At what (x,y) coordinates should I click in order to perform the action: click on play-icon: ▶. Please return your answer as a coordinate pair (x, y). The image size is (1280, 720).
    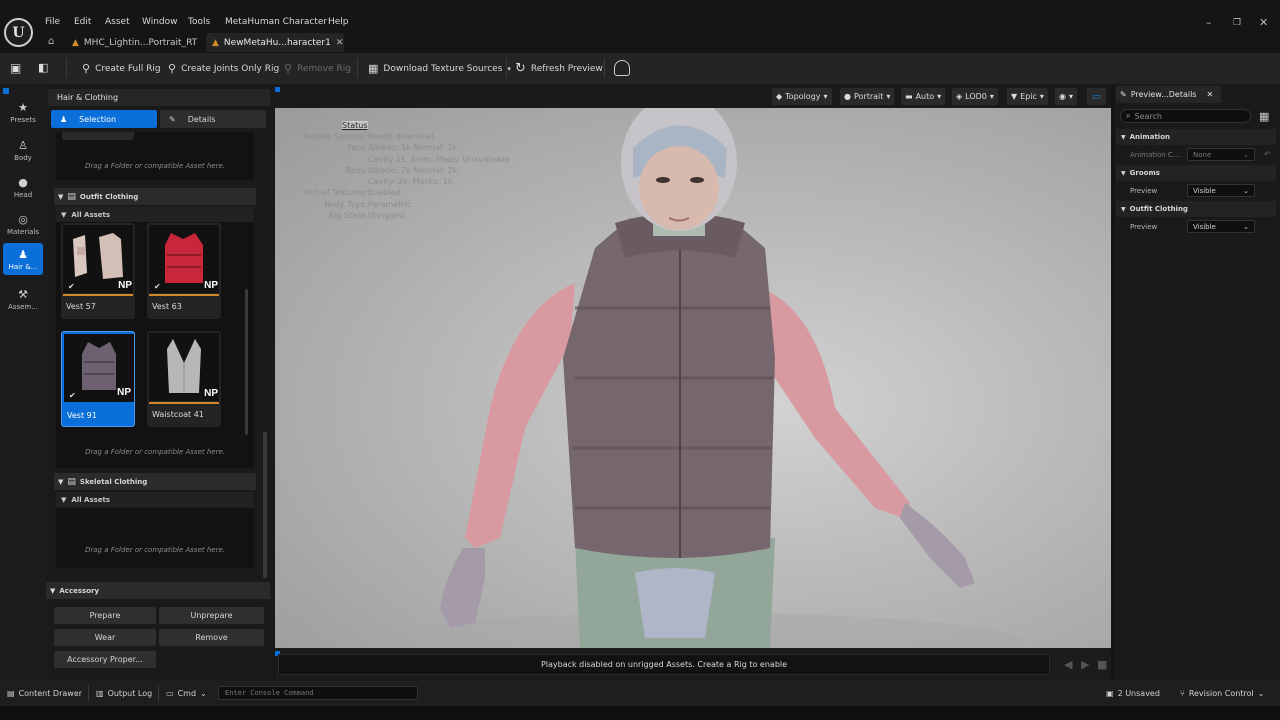
    Looking at the image, I should click on (1085, 664).